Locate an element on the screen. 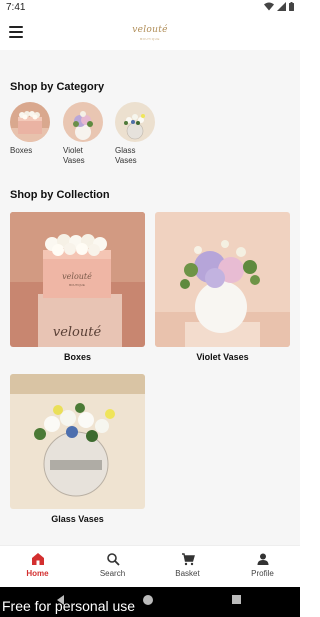 The image size is (320, 617). category-boxes: Boxes is located at coordinates (31, 129).